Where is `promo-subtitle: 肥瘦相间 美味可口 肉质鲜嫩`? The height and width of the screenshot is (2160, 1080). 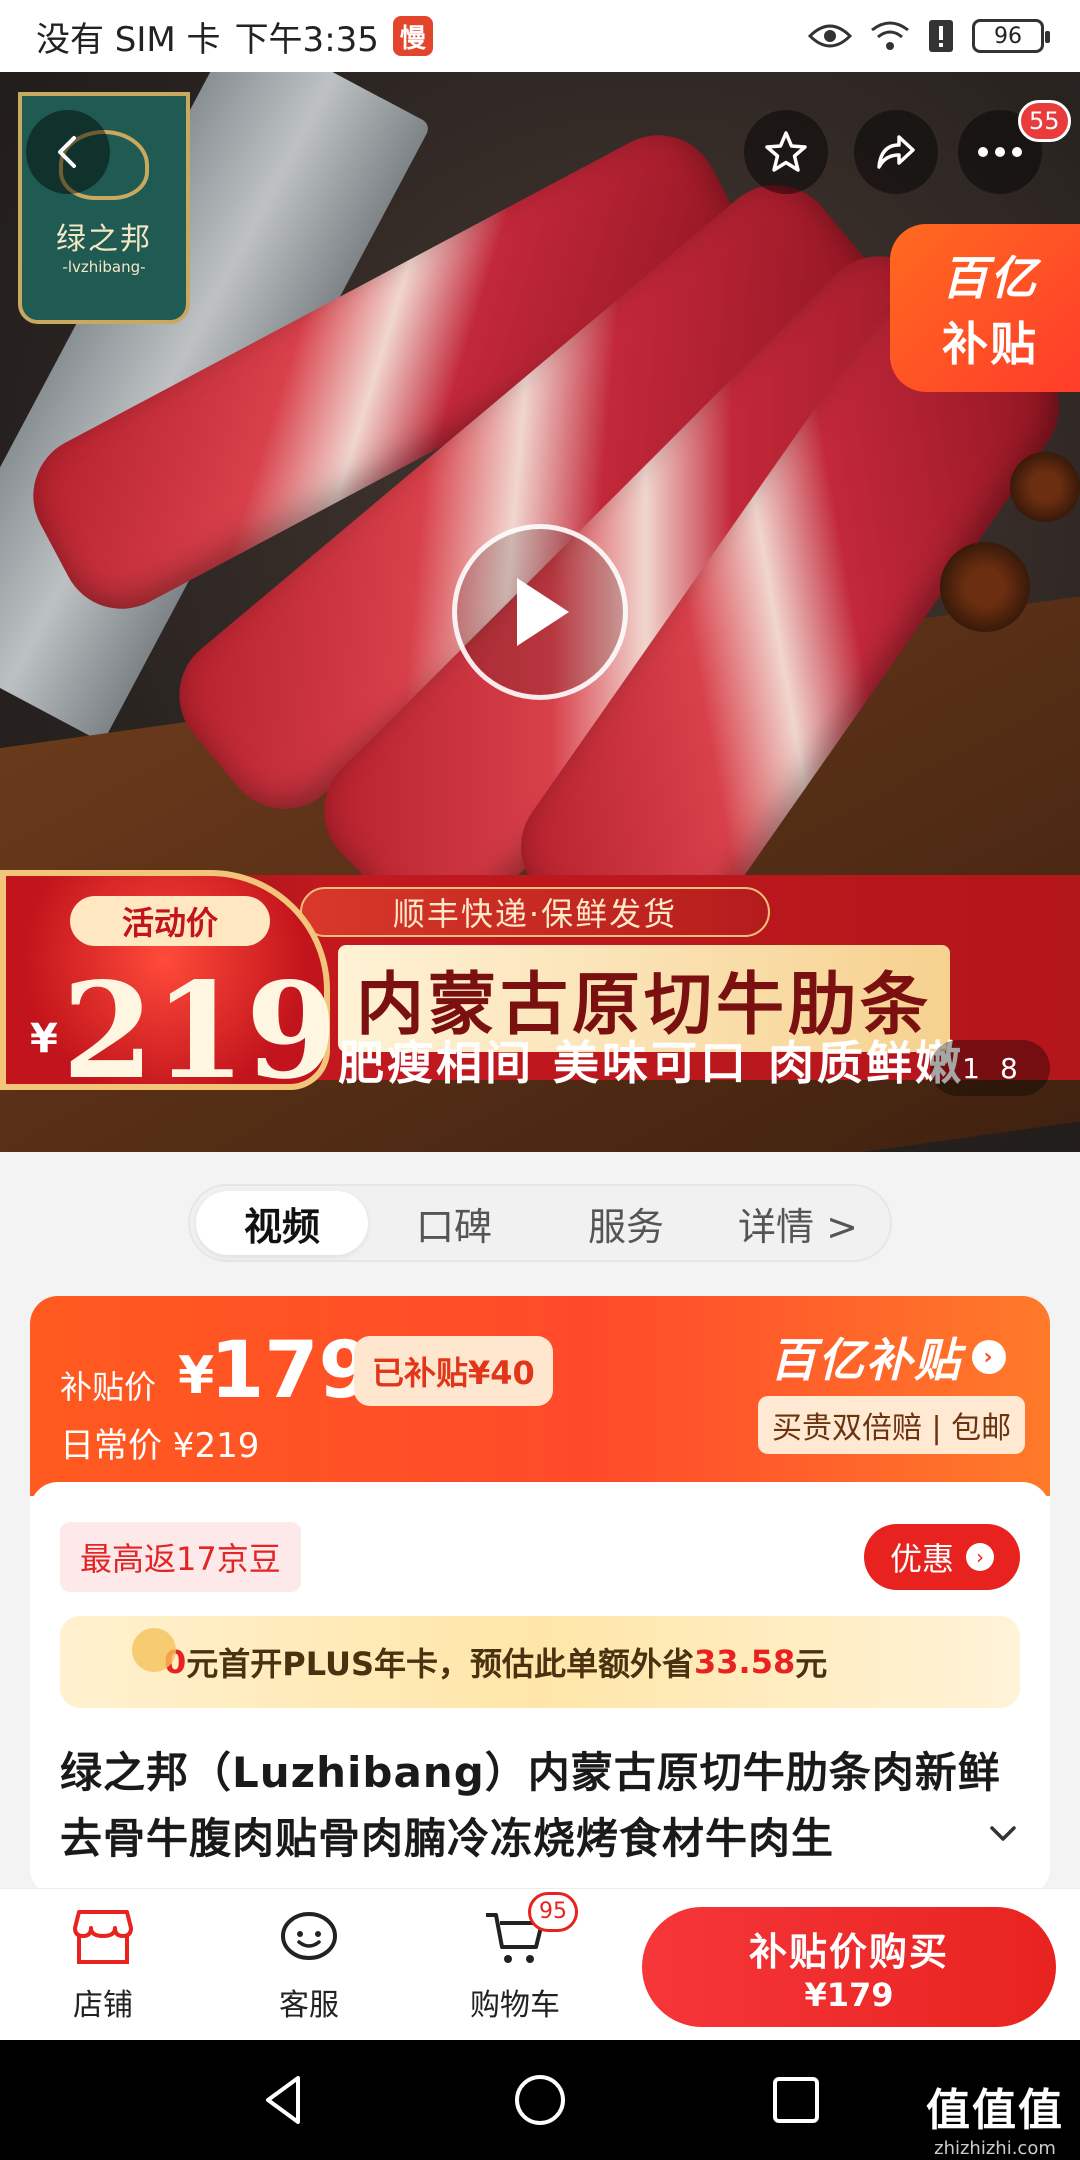
promo-subtitle: 肥瘦相间 美味可口 肉质鲜嫩 is located at coordinates (651, 1063).